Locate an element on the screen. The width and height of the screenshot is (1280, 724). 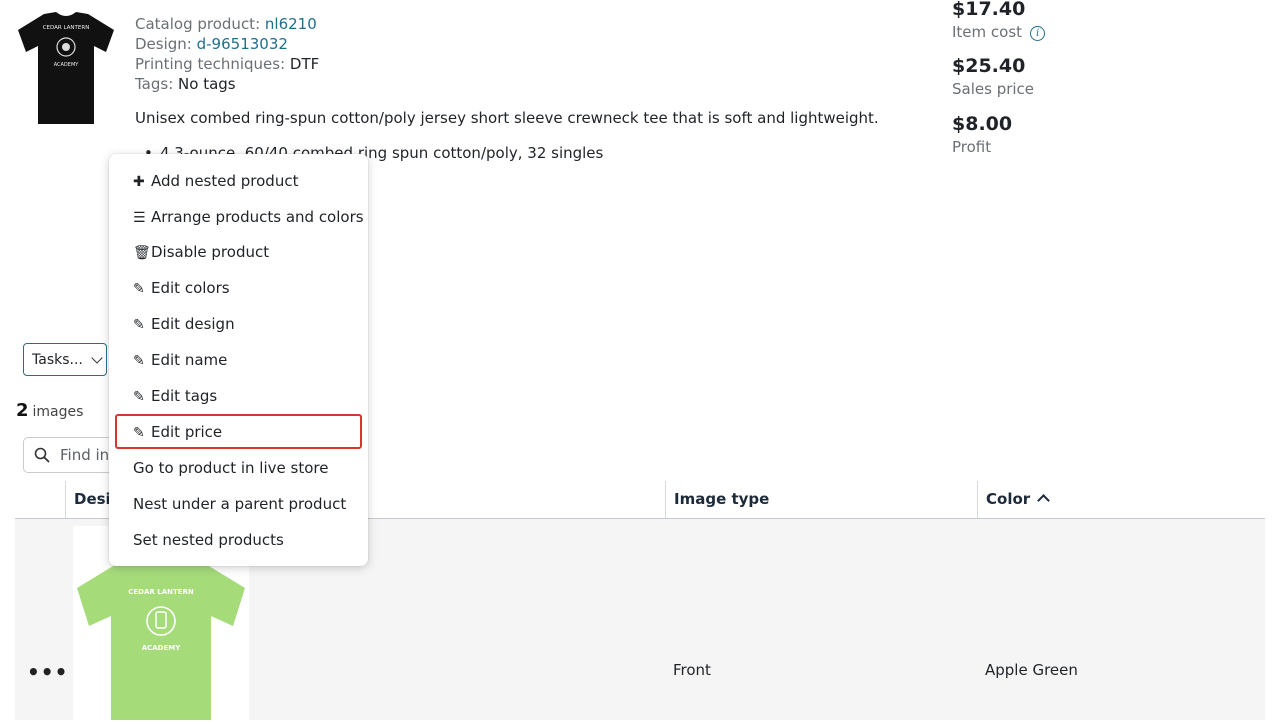
sales-price: $25.40 Sales price is located at coordinates (993, 76).